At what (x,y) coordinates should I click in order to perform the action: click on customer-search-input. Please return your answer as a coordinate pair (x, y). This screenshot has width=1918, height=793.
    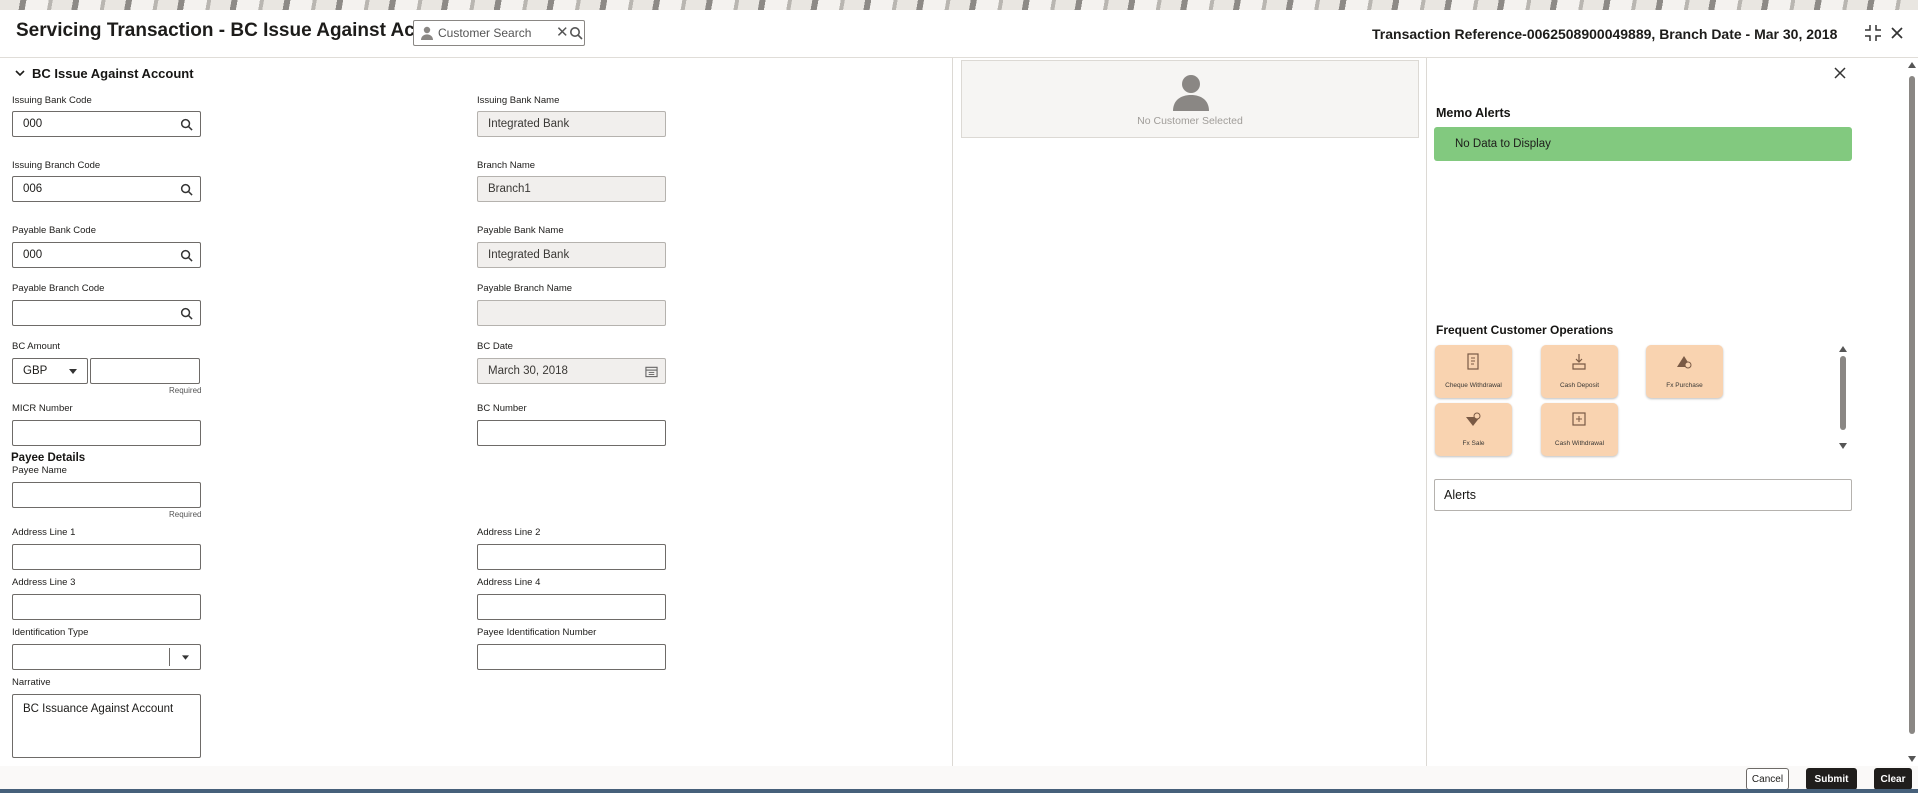
    Looking at the image, I should click on (493, 33).